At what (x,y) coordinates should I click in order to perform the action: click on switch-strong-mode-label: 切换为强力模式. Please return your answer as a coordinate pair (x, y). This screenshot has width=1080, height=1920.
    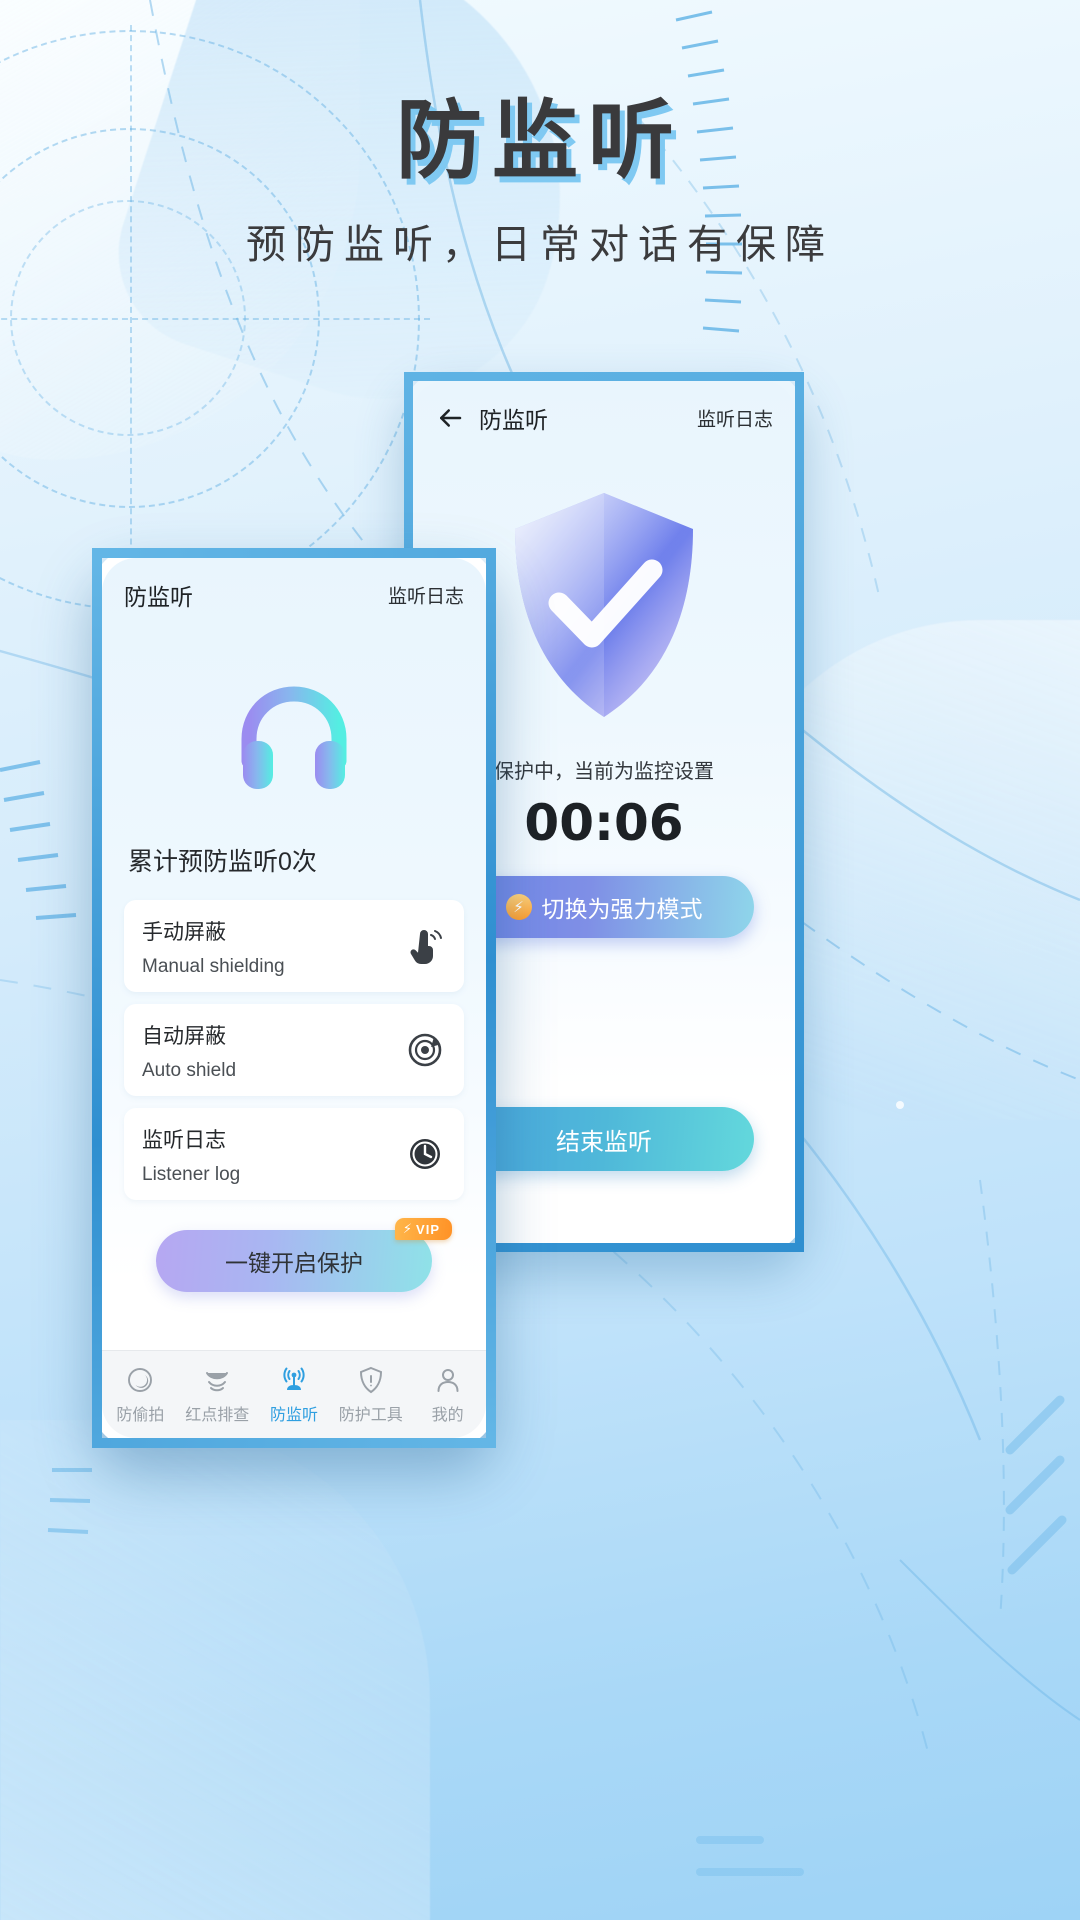
    Looking at the image, I should click on (622, 909).